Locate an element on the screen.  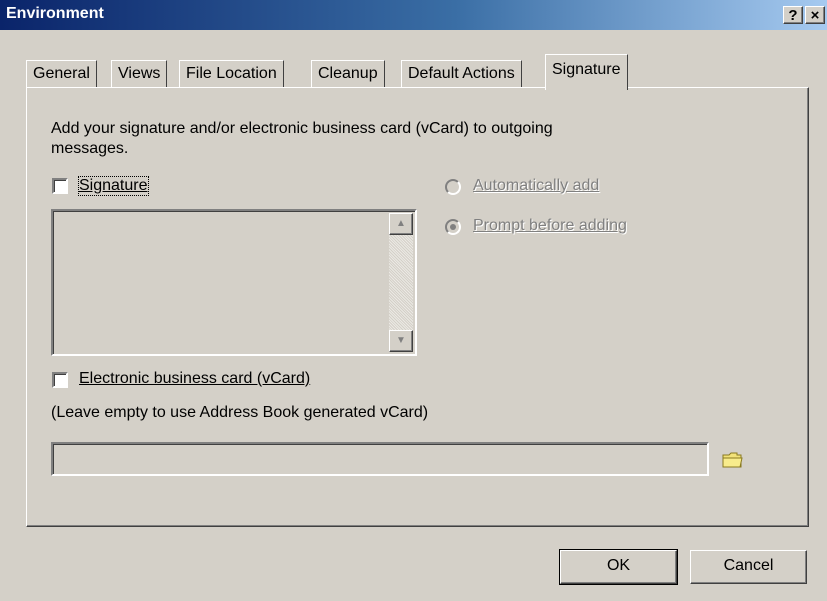
scroll-up-icon: ▲ is located at coordinates (401, 223).